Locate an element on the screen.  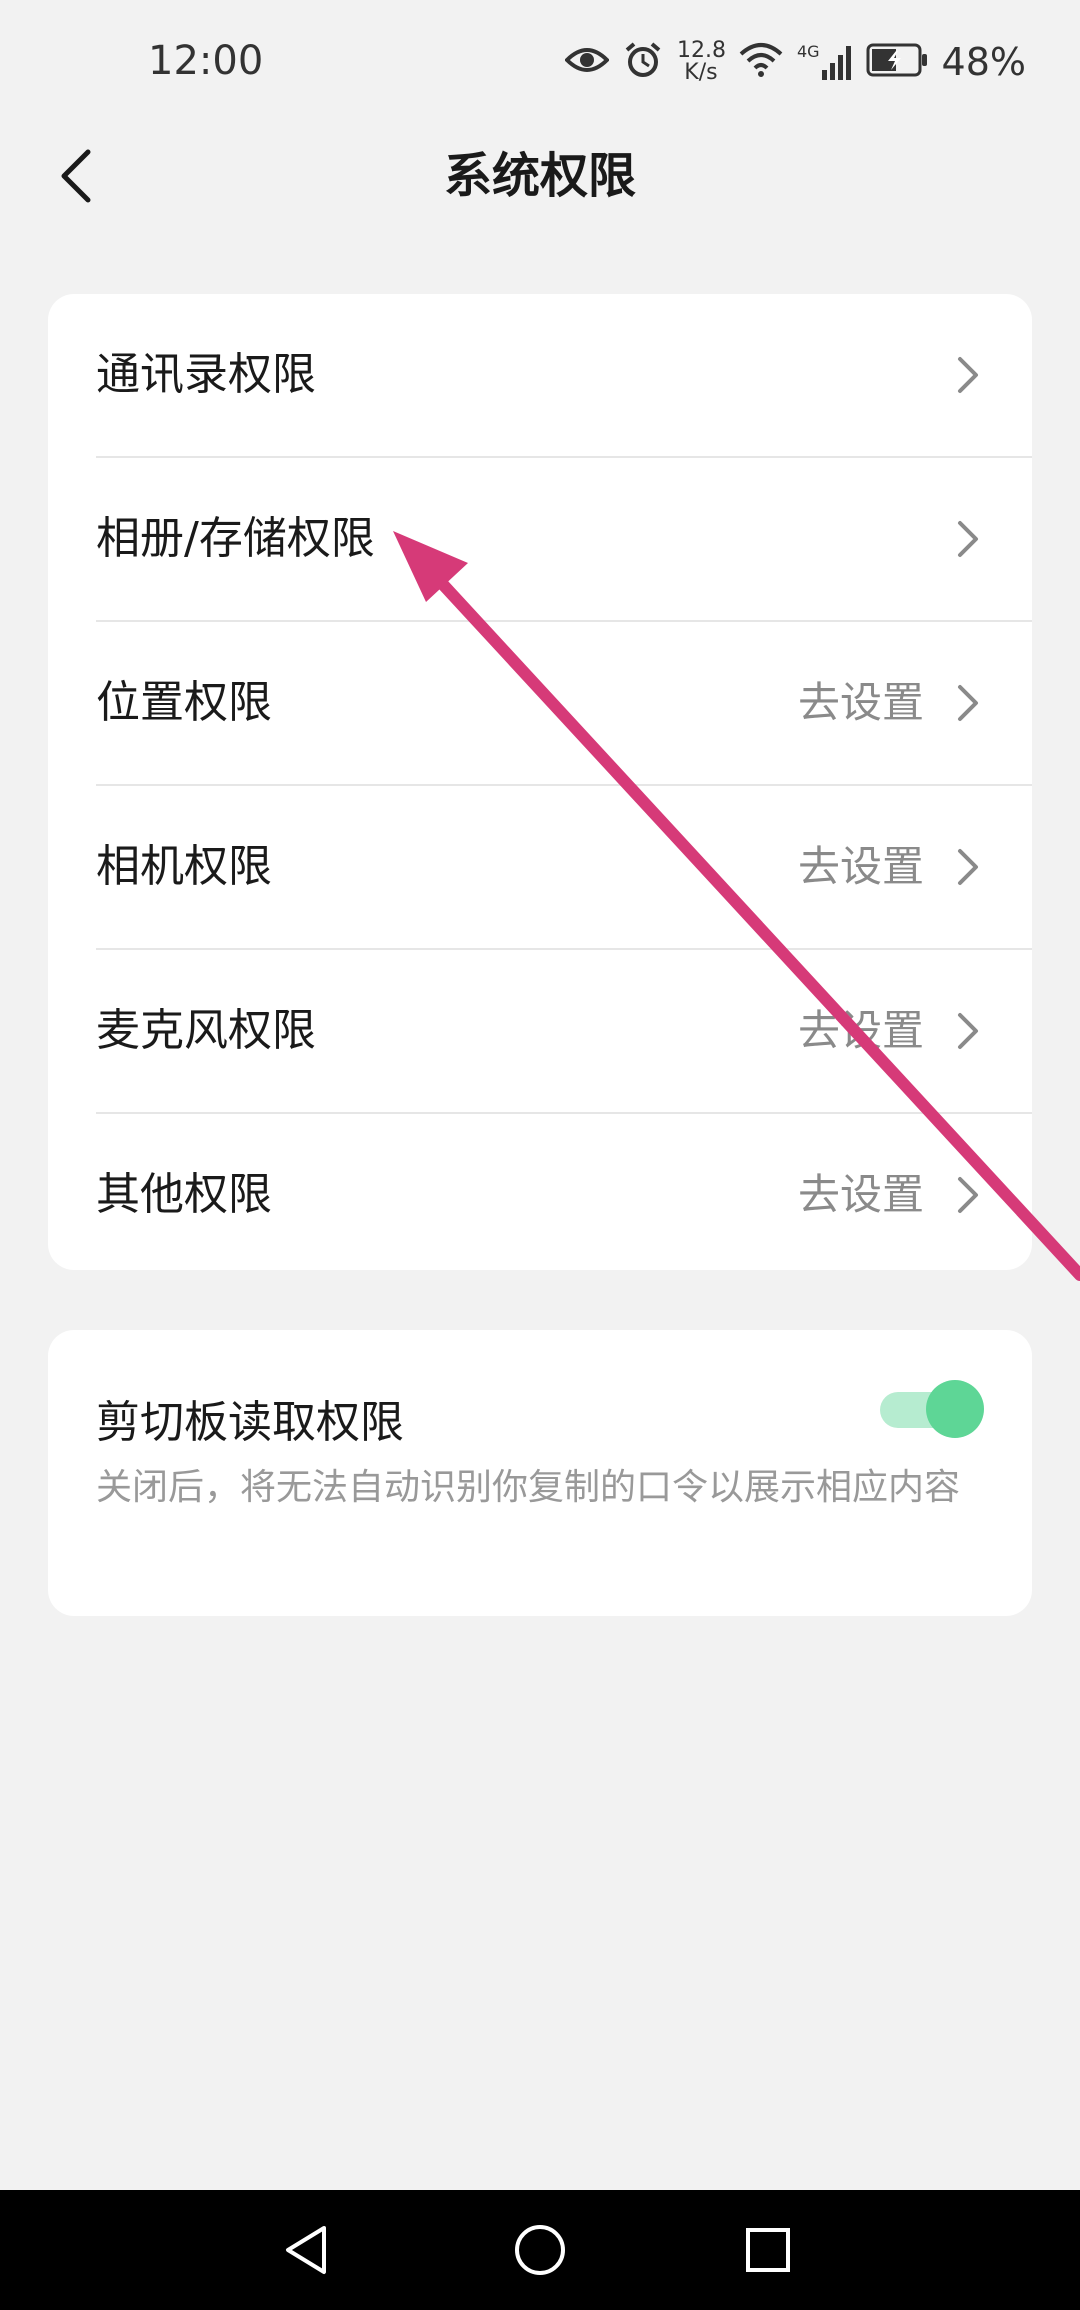
permission-row-contacts: 通讯录权限 is located at coordinates (564, 376).